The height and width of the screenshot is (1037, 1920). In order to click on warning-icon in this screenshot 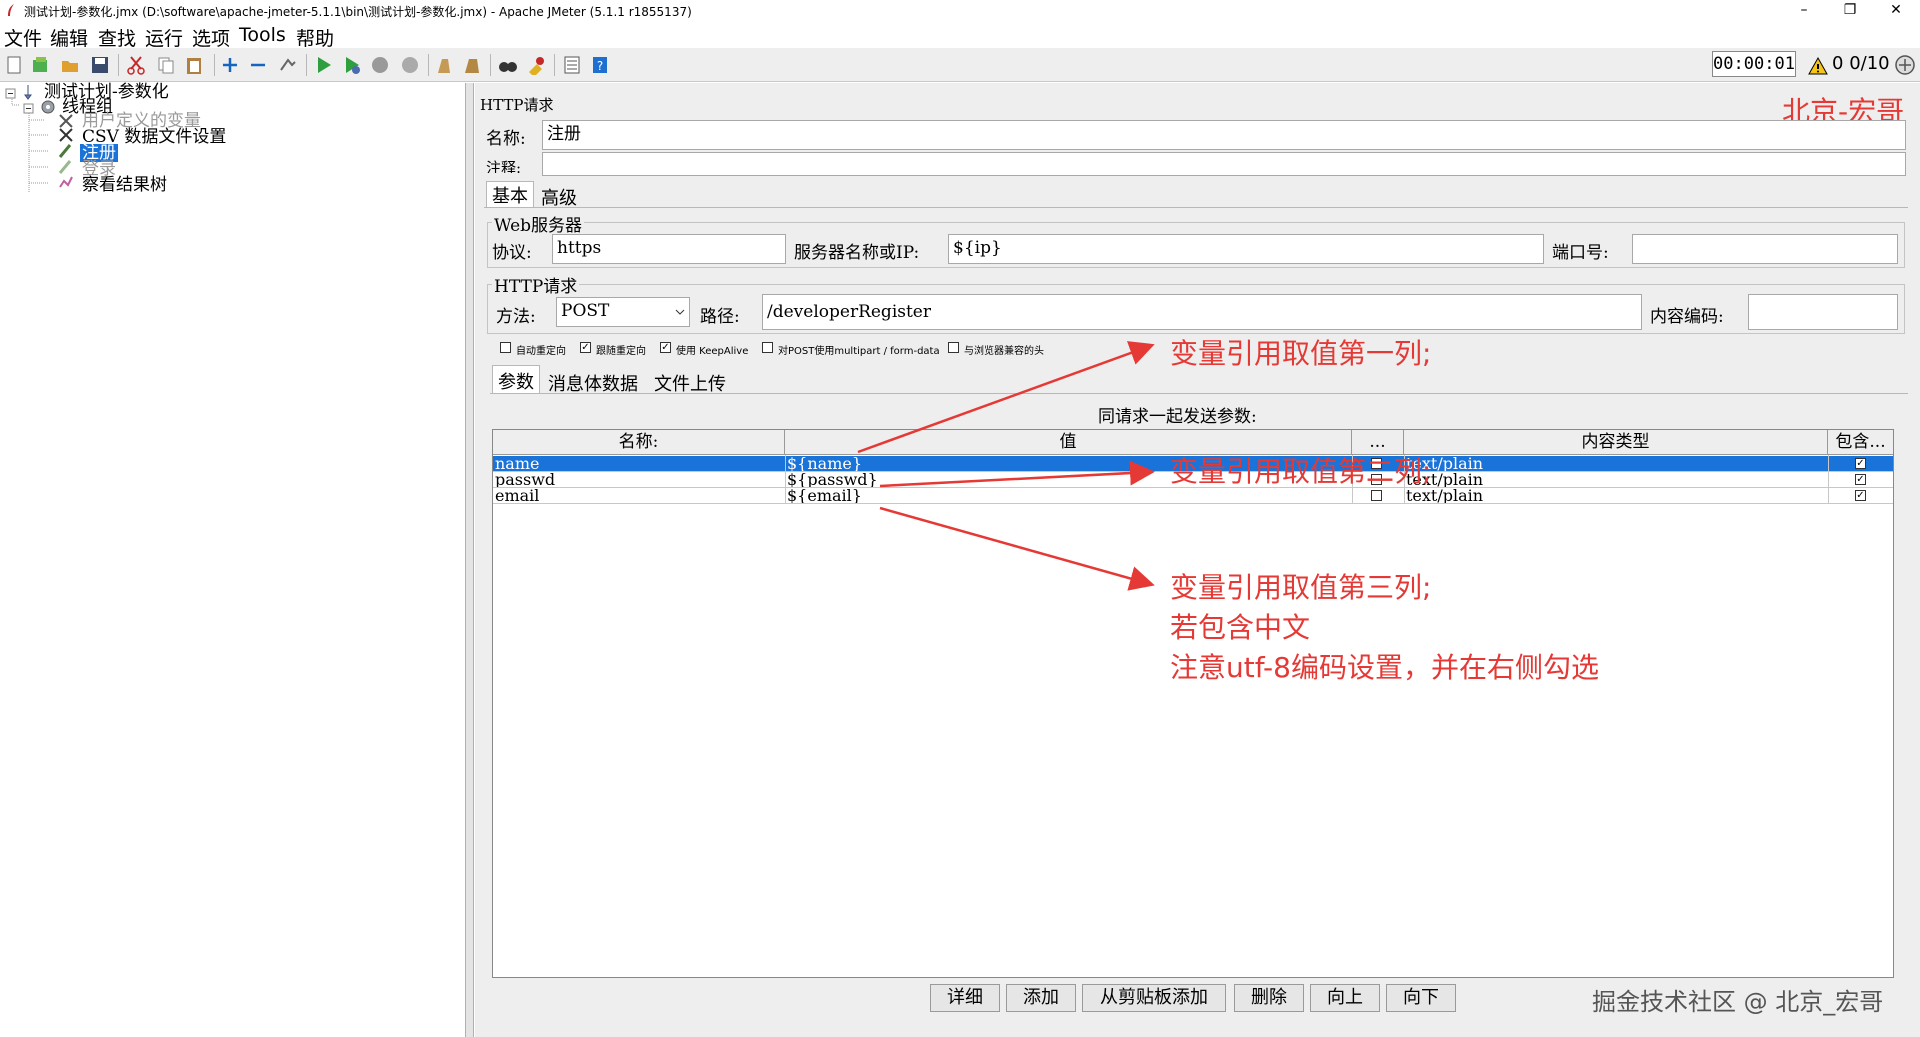, I will do `click(1818, 66)`.